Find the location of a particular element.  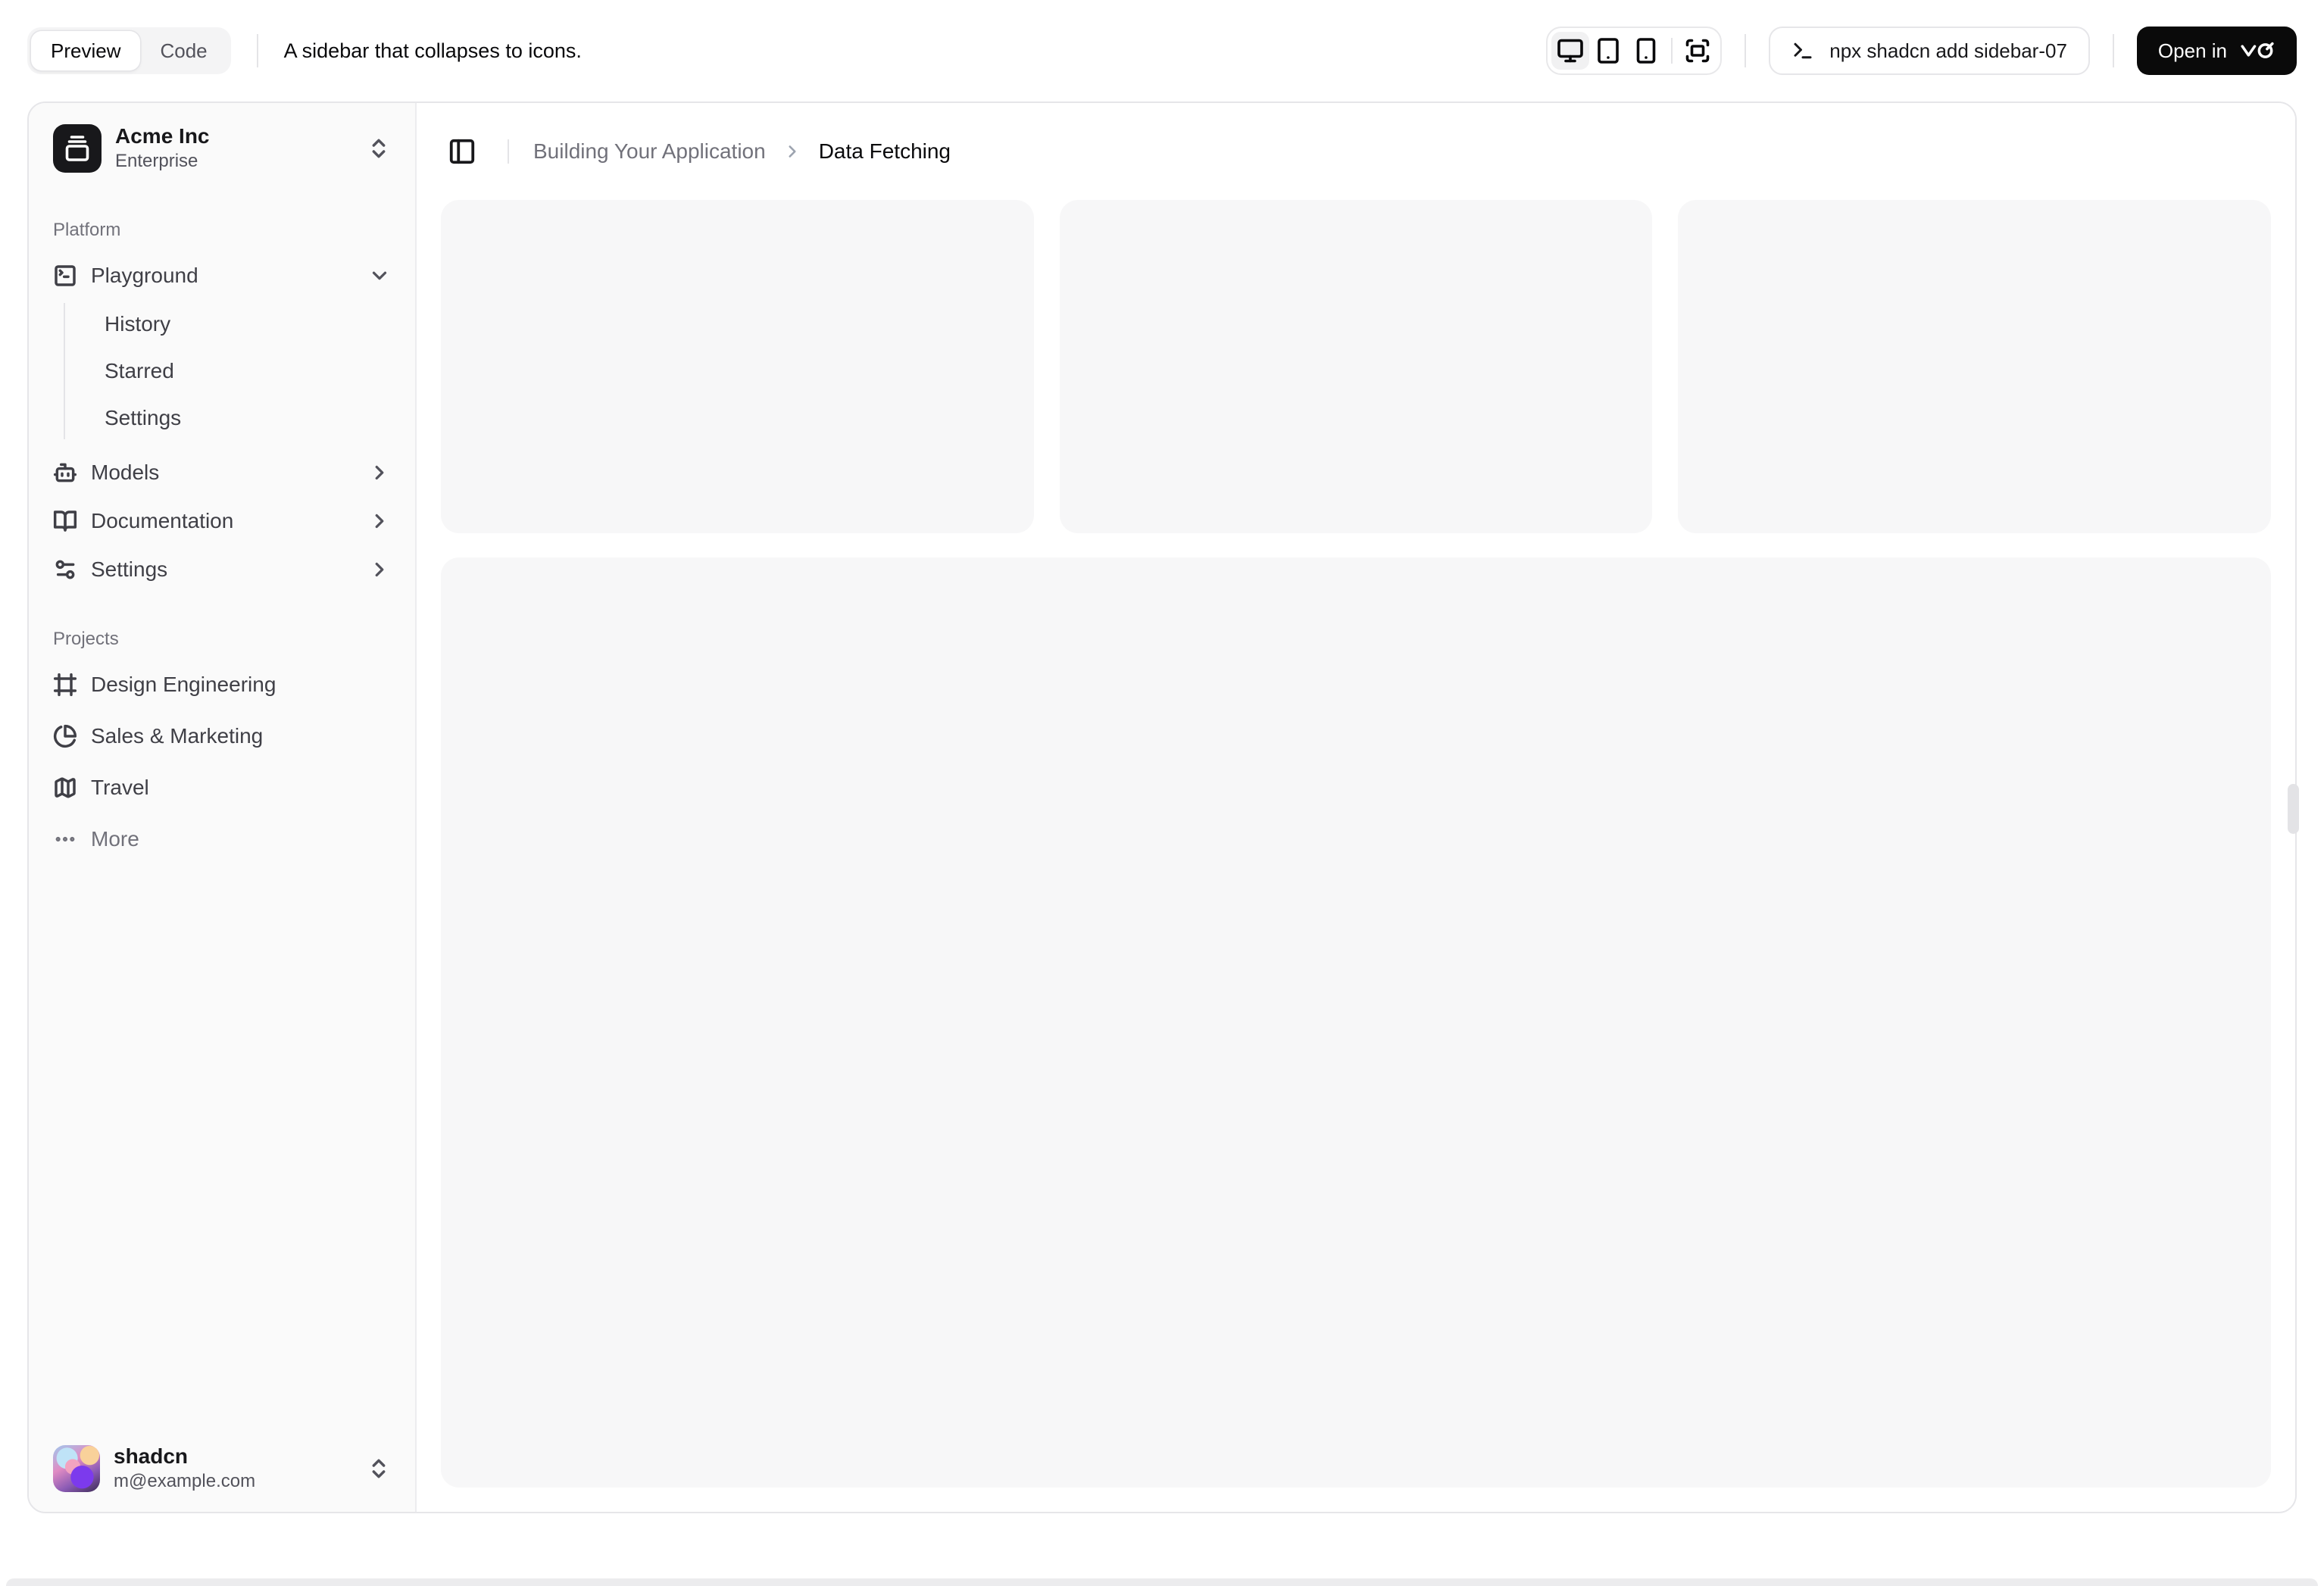

device-size-toggle-group is located at coordinates (1634, 51).